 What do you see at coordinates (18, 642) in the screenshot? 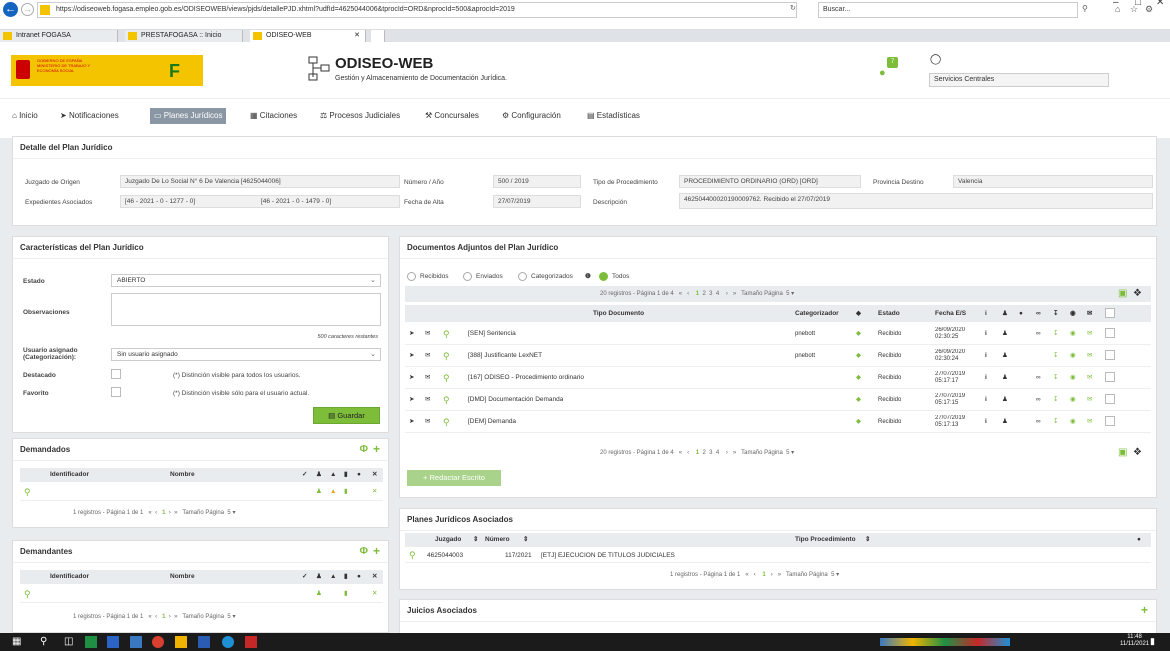
I see `windows-start-icon: ▦` at bounding box center [18, 642].